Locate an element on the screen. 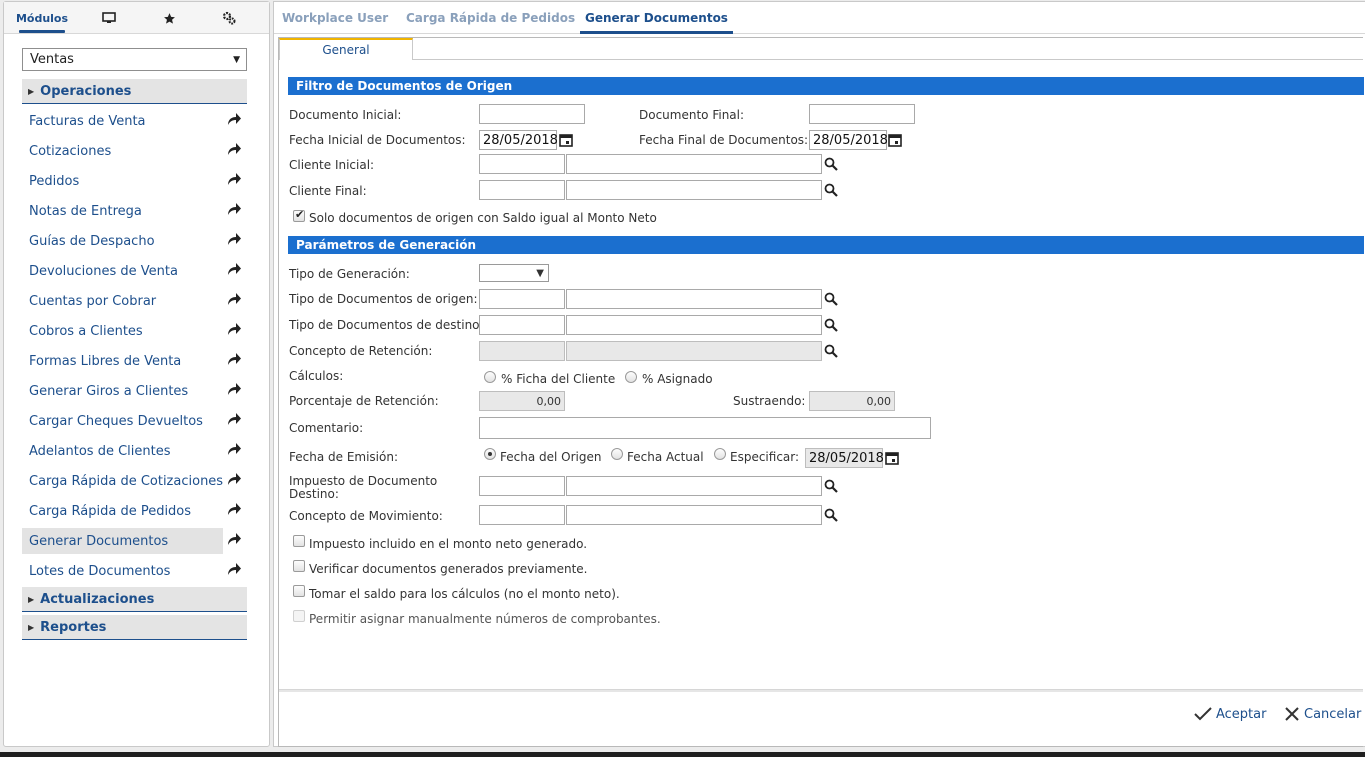 This screenshot has width=1365, height=757. sustraendo-label: Sustraendo: is located at coordinates (769, 401).